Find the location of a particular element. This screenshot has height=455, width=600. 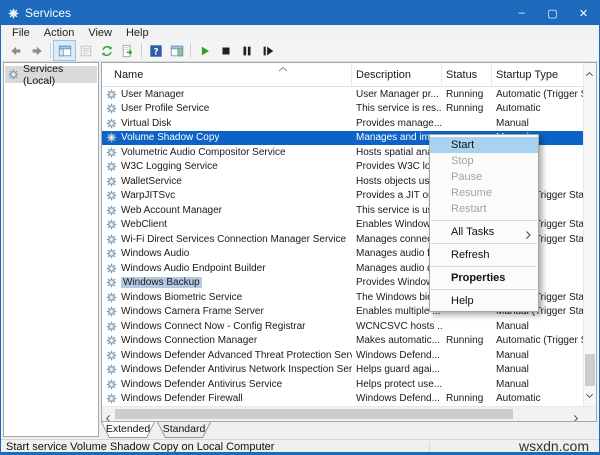

scroll-down-icon is located at coordinates (589, 396).